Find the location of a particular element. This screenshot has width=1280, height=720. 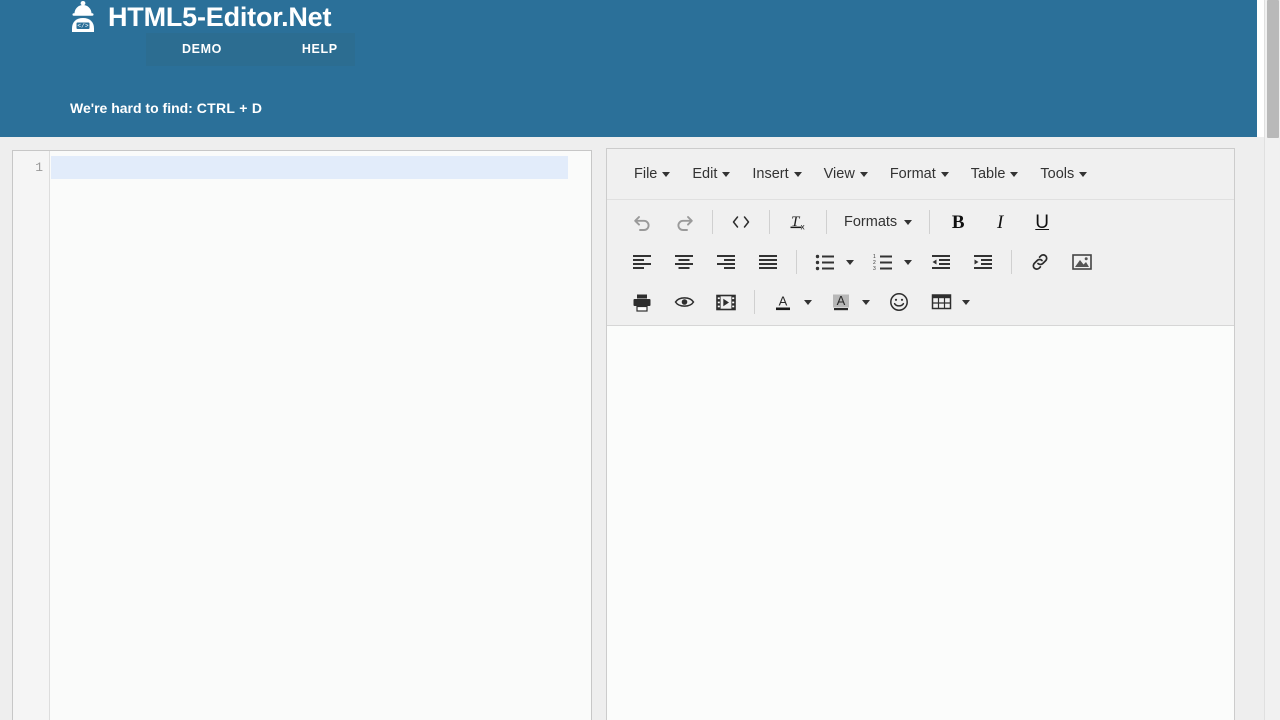

menu-insert-label: Insert is located at coordinates (770, 174).